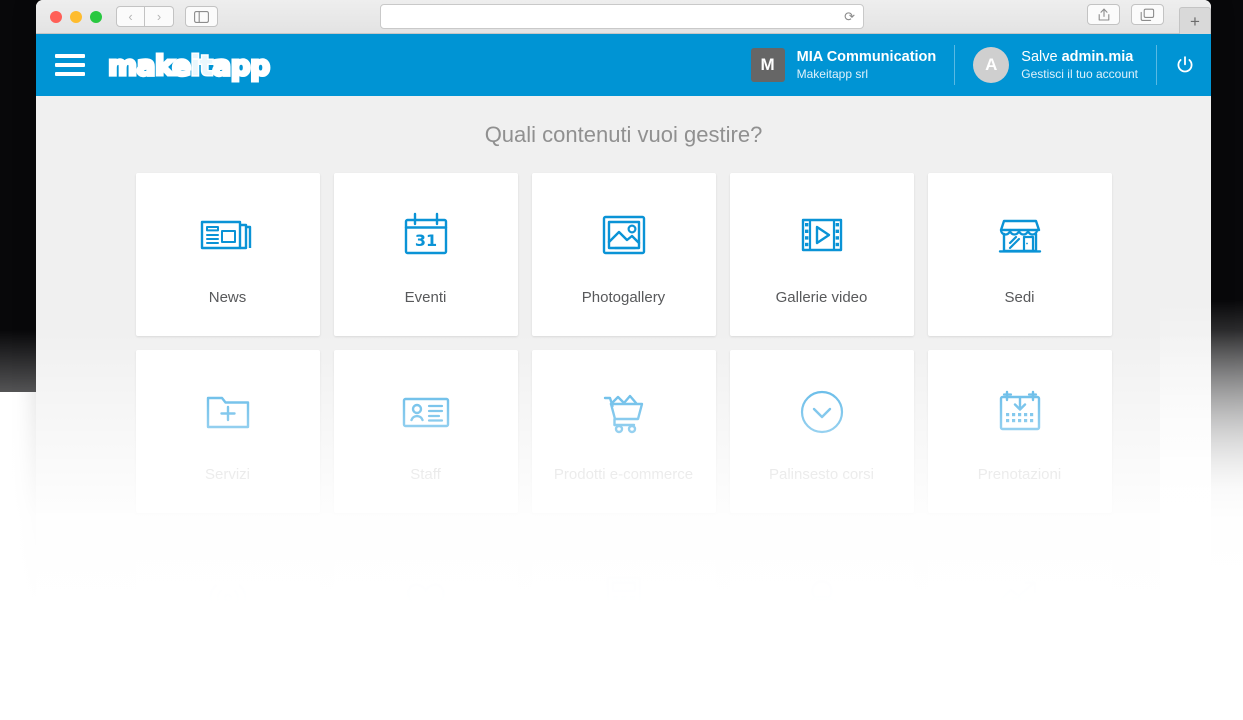 Image resolution: width=1243 pixels, height=720 pixels. Describe the element at coordinates (821, 297) in the screenshot. I see `card-label: Gallerie video` at that location.